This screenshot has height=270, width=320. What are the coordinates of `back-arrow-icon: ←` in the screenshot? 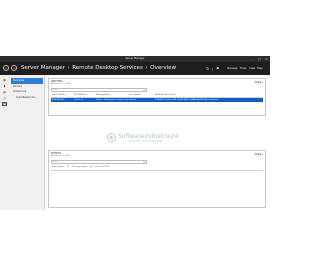 It's located at (6, 68).